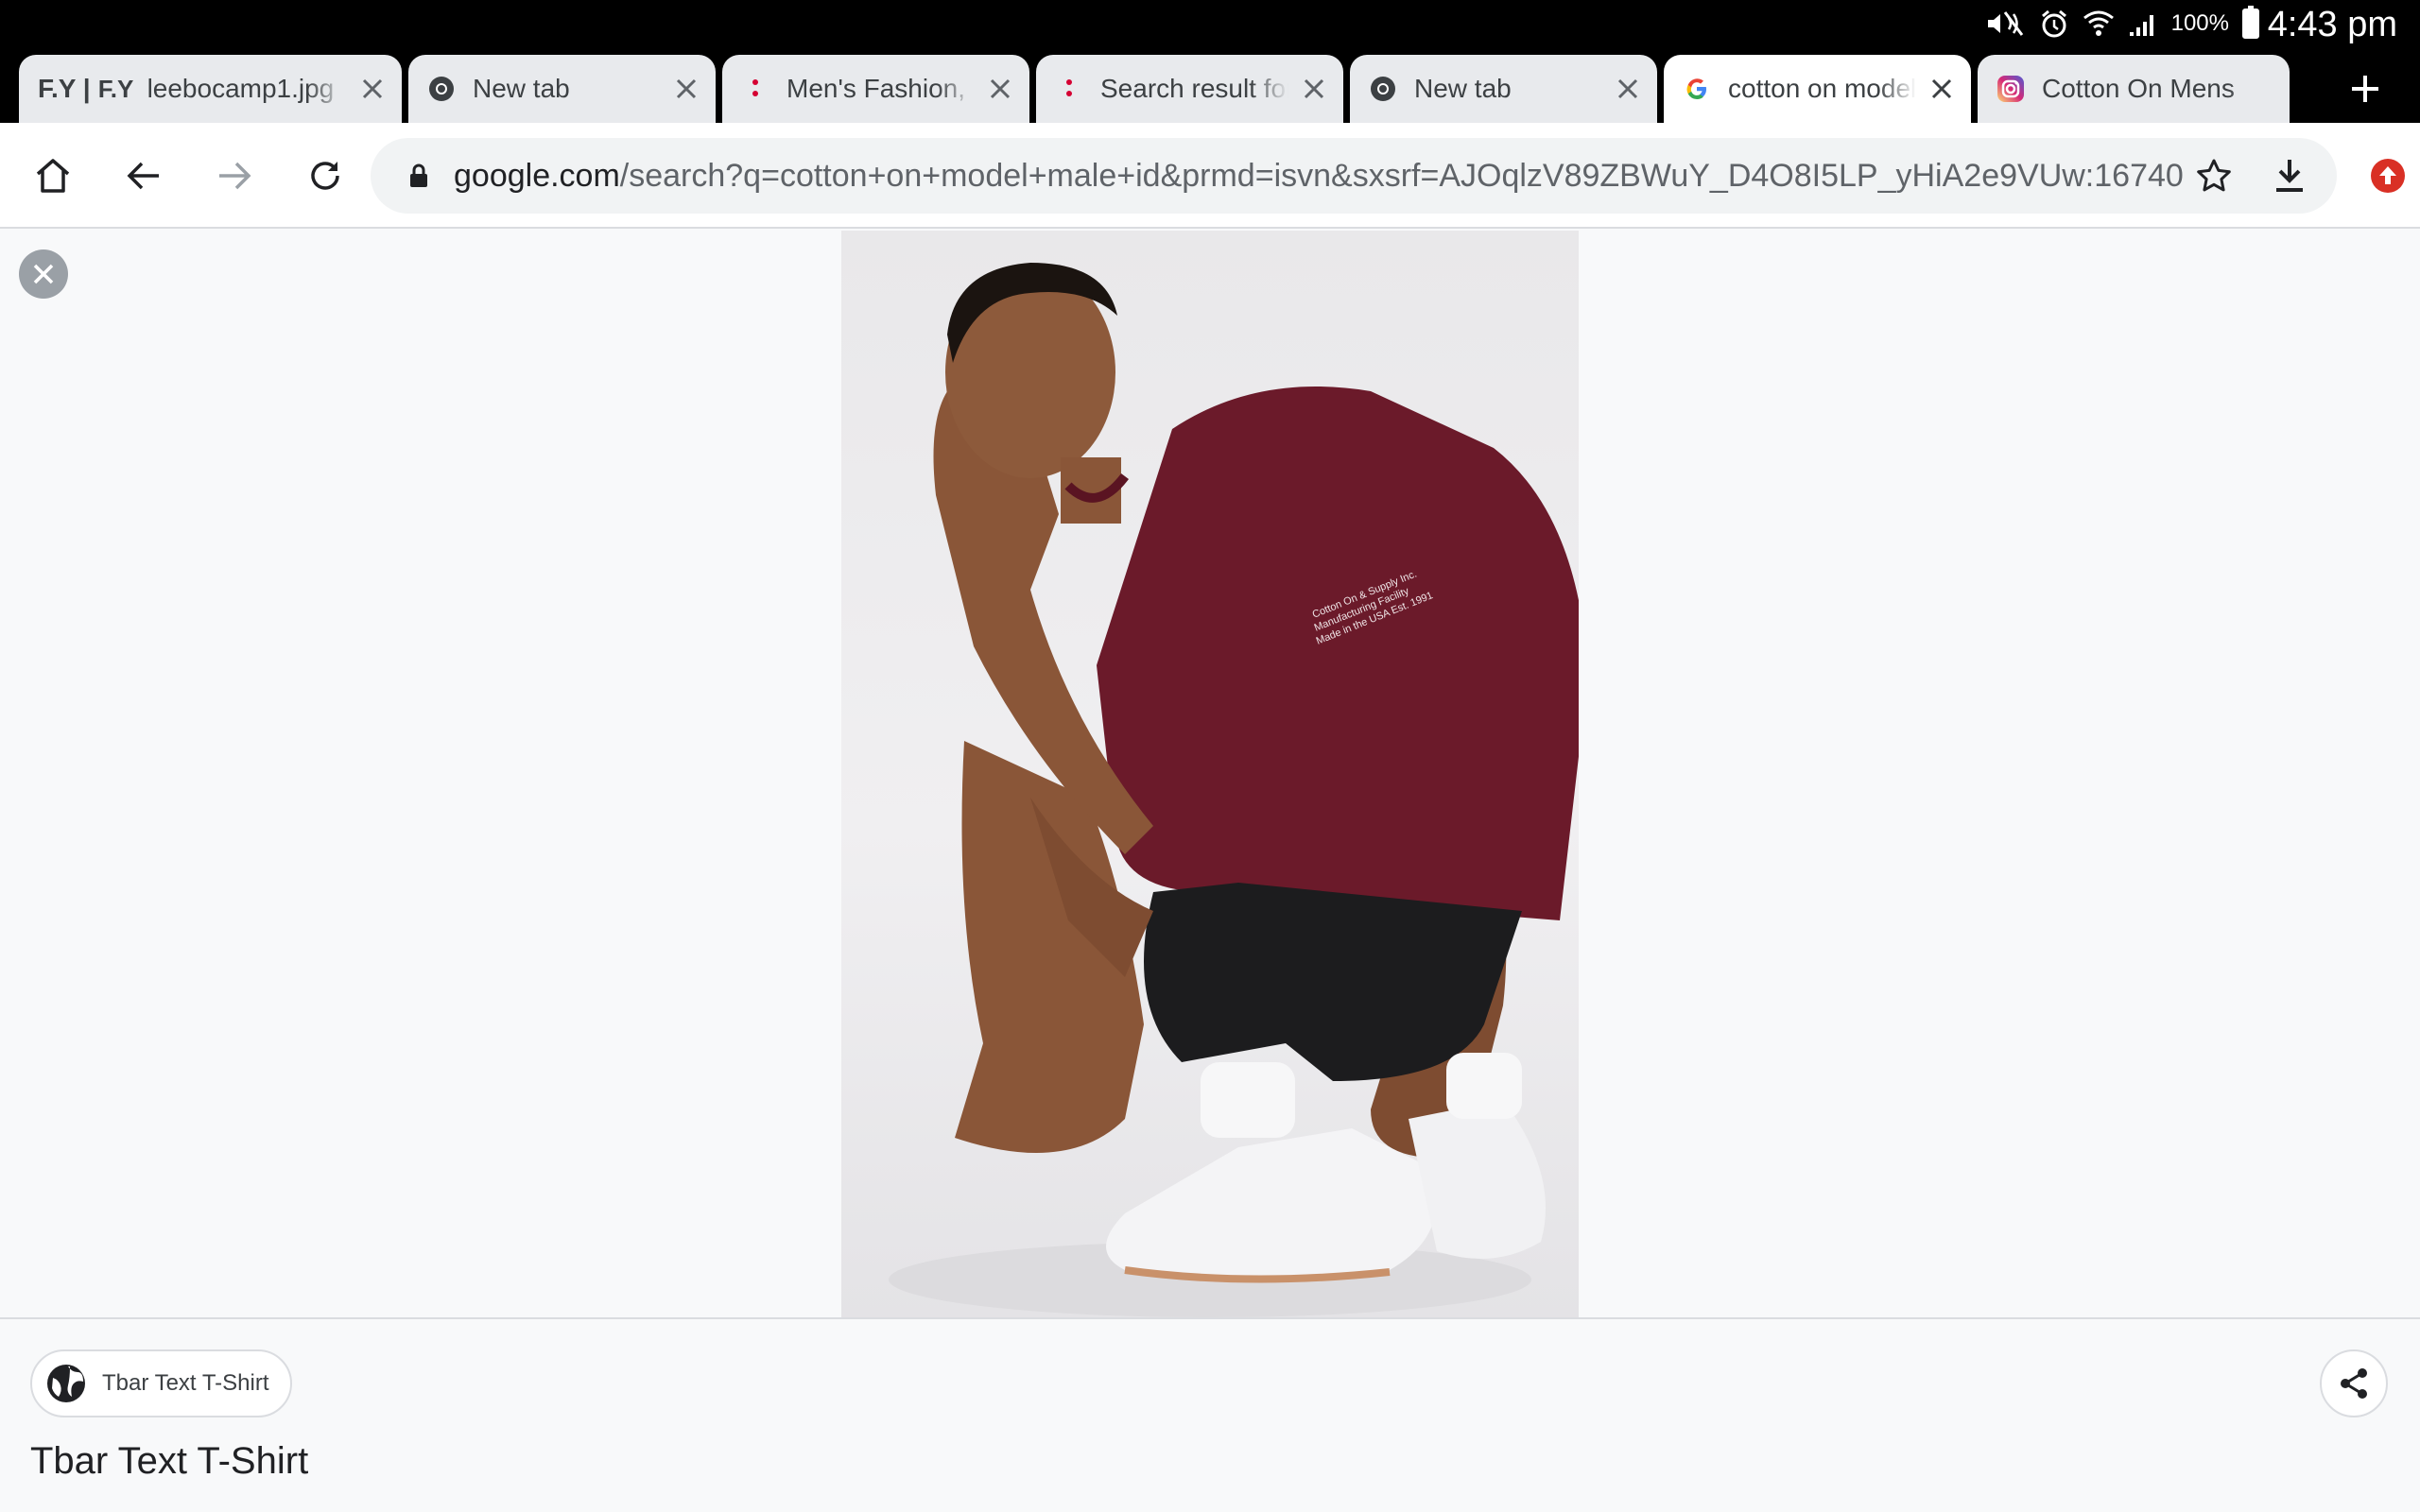  Describe the element at coordinates (2332, 24) in the screenshot. I see `clock: 4:43 pm` at that location.